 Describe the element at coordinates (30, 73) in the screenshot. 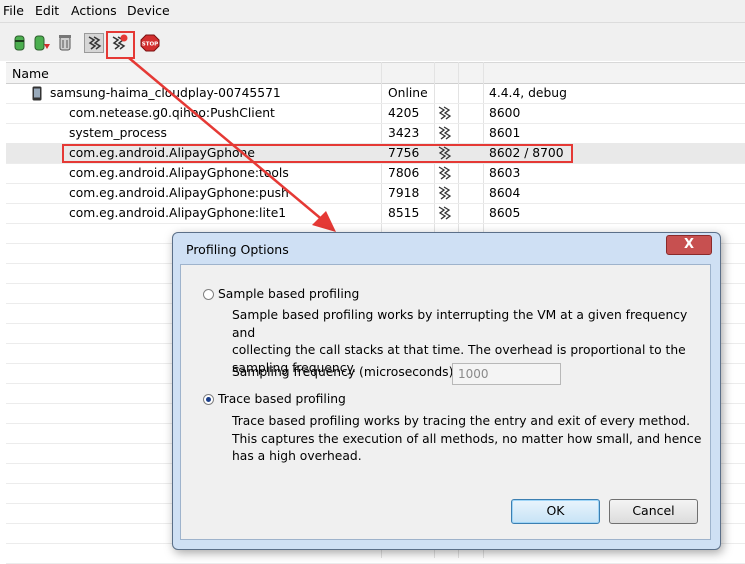

I see `column-name-header: Name` at that location.